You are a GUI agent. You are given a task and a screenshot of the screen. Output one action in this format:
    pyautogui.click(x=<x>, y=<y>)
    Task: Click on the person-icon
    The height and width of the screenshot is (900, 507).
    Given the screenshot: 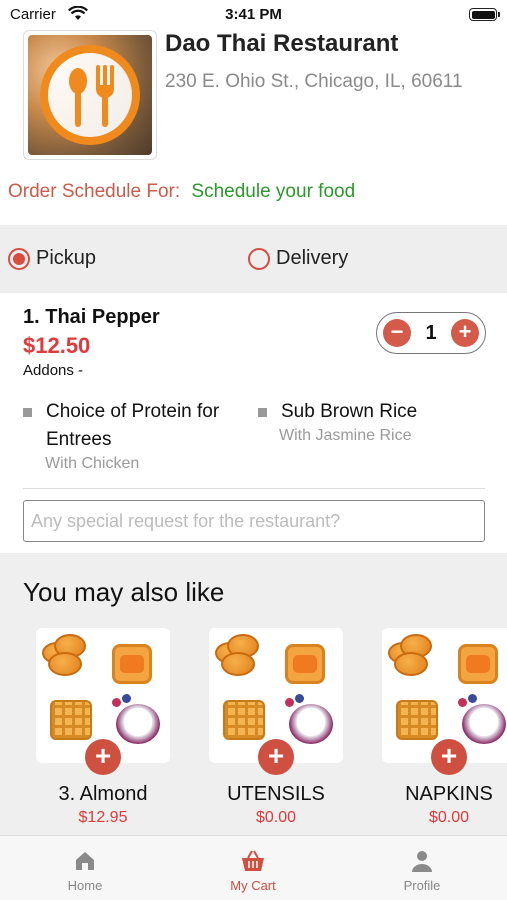 What is the action you would take?
    pyautogui.click(x=422, y=861)
    